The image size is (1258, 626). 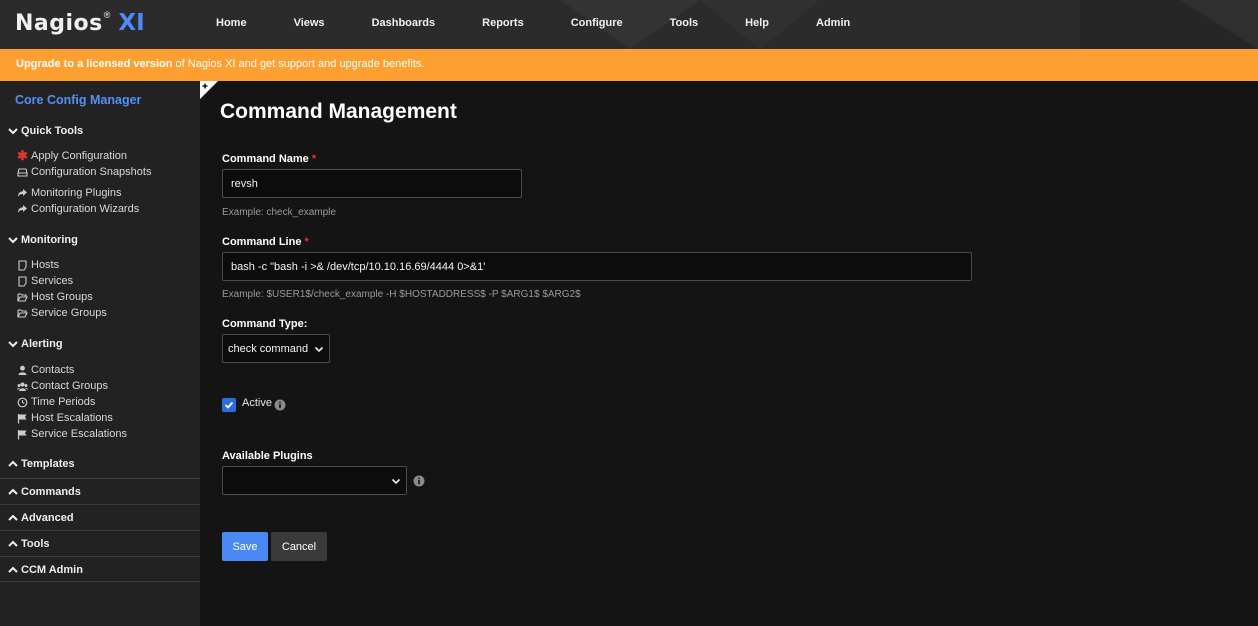 What do you see at coordinates (35, 344) in the screenshot?
I see `section-alerting: Alerting` at bounding box center [35, 344].